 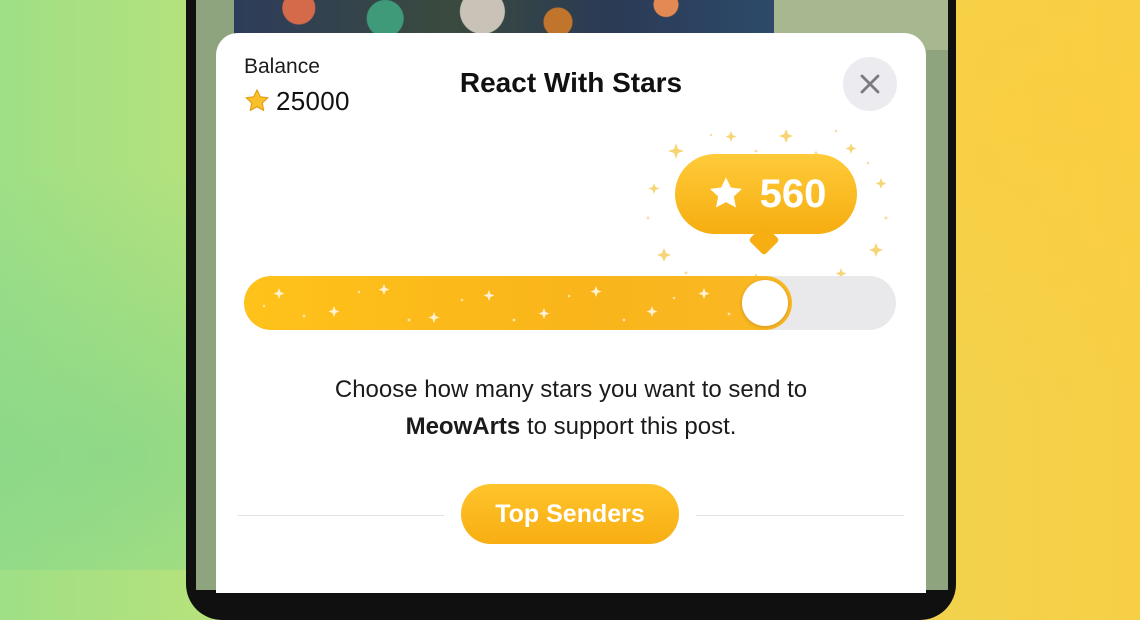 What do you see at coordinates (570, 514) in the screenshot?
I see `top-senders-button: Top Senders` at bounding box center [570, 514].